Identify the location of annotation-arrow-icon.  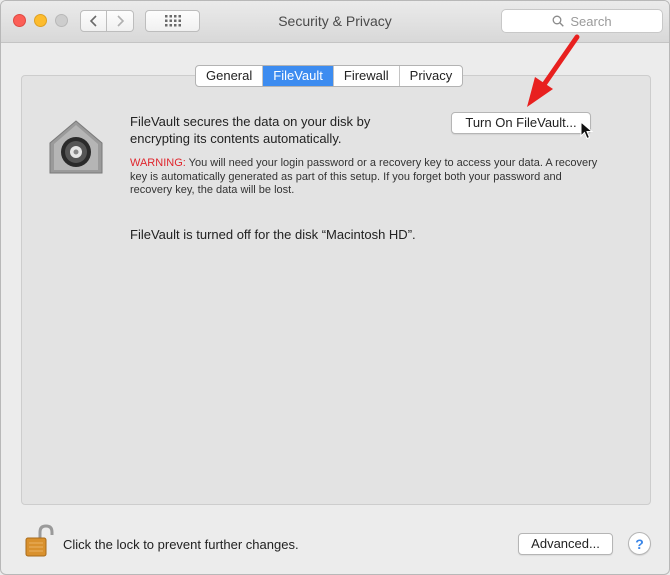
(553, 70).